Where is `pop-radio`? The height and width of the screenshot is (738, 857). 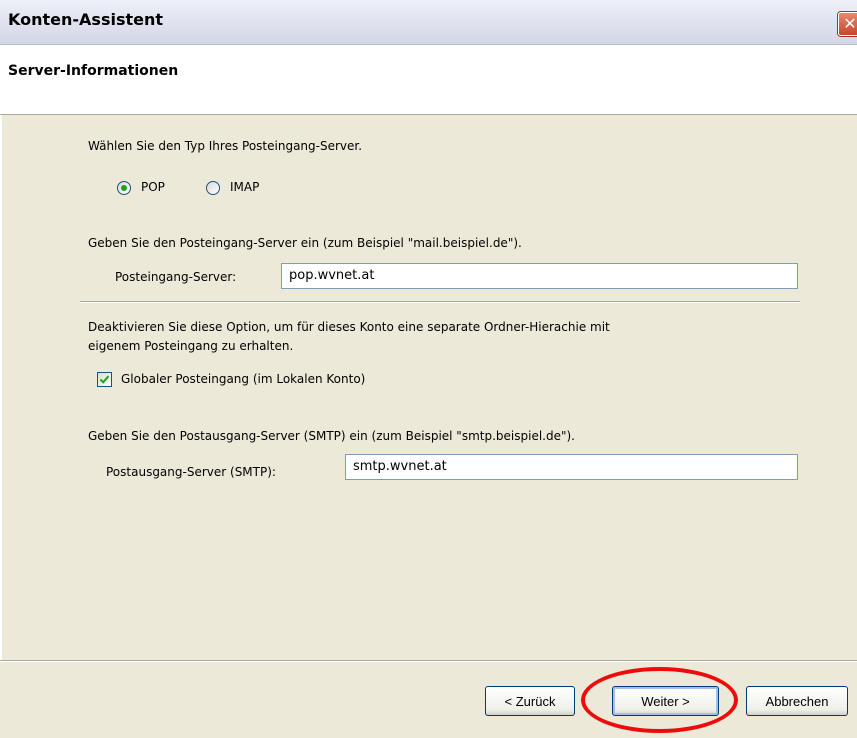 pop-radio is located at coordinates (124, 188).